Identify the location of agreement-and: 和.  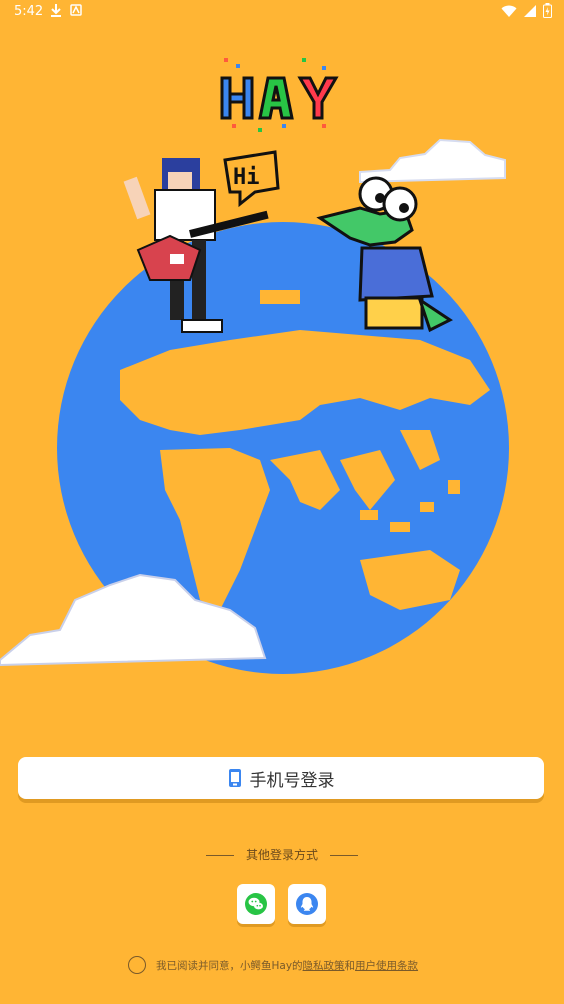
(350, 965).